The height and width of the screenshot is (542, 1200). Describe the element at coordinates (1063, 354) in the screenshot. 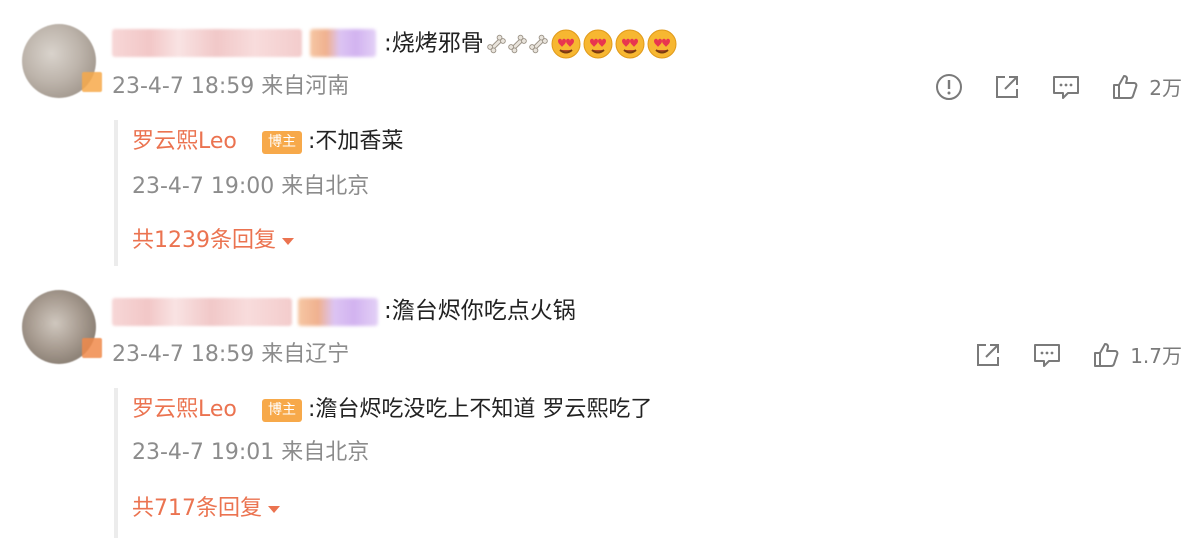

I see `comment-actions: 1.7万` at that location.